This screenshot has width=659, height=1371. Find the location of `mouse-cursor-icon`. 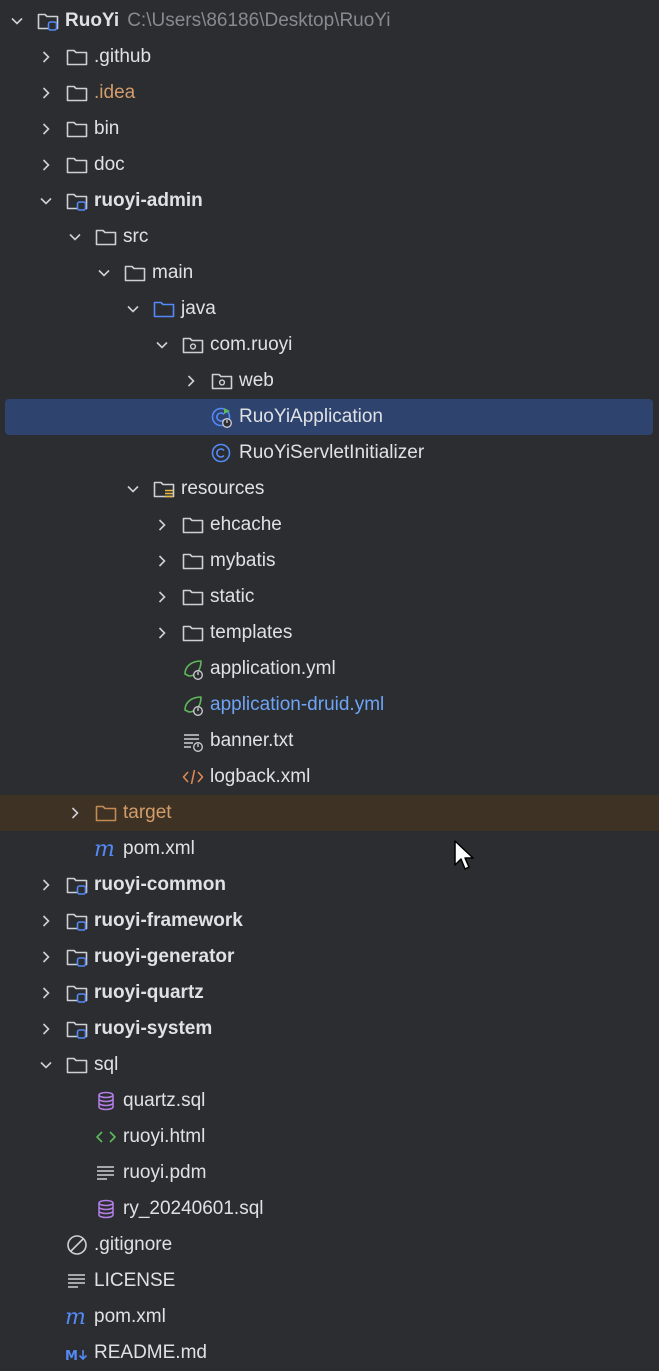

mouse-cursor-icon is located at coordinates (464, 855).